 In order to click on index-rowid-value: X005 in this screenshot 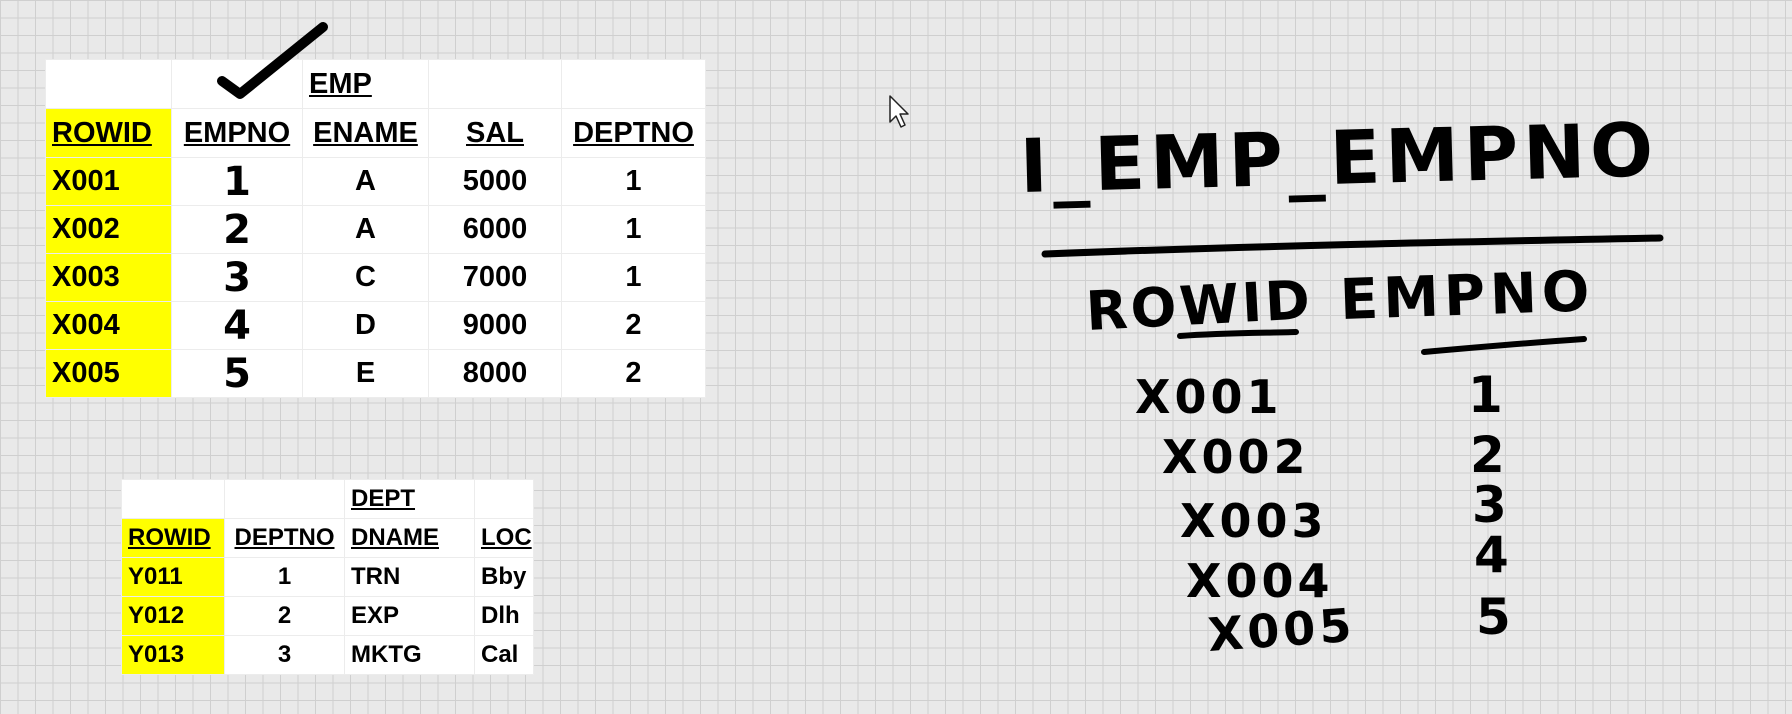, I will do `click(1282, 629)`.